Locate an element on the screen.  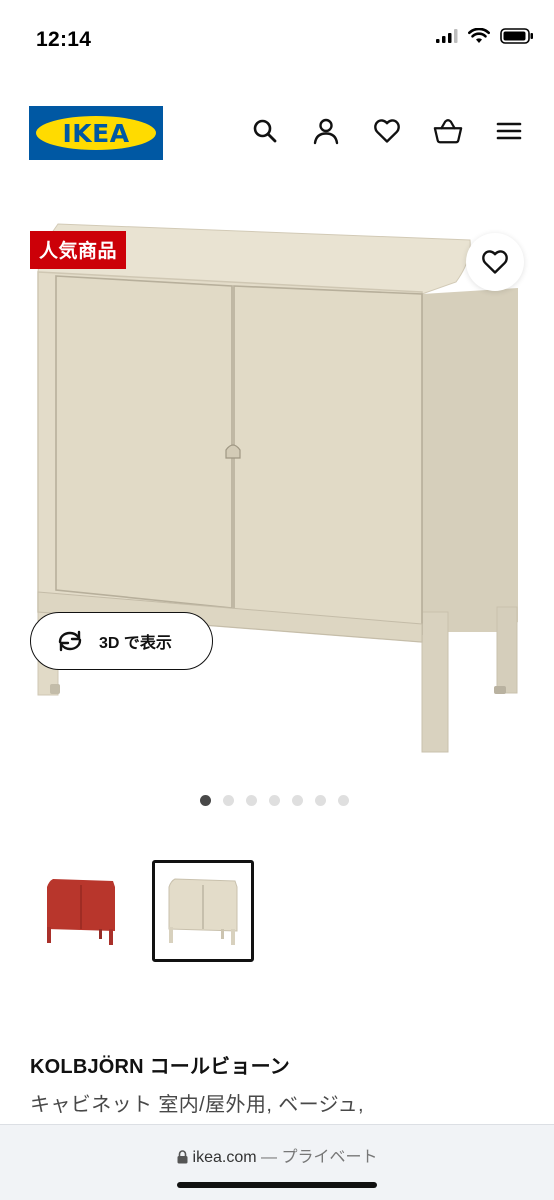
lock-icon is located at coordinates (182, 1157).